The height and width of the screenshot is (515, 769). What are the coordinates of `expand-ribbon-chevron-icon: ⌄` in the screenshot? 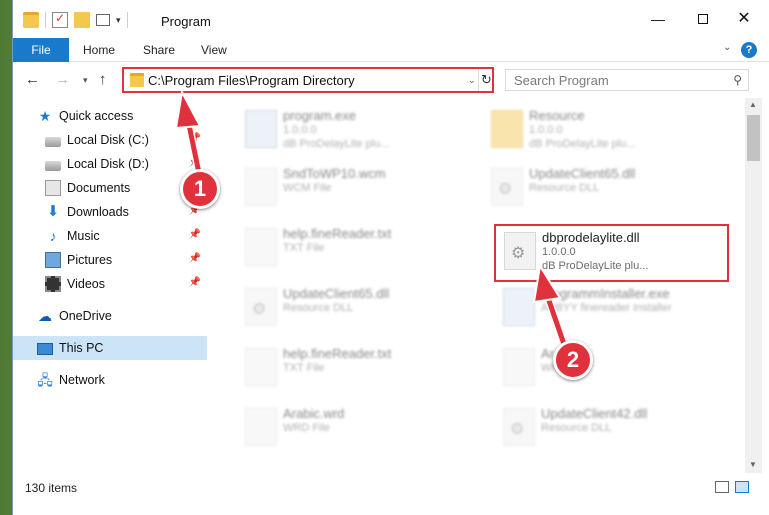 It's located at (727, 47).